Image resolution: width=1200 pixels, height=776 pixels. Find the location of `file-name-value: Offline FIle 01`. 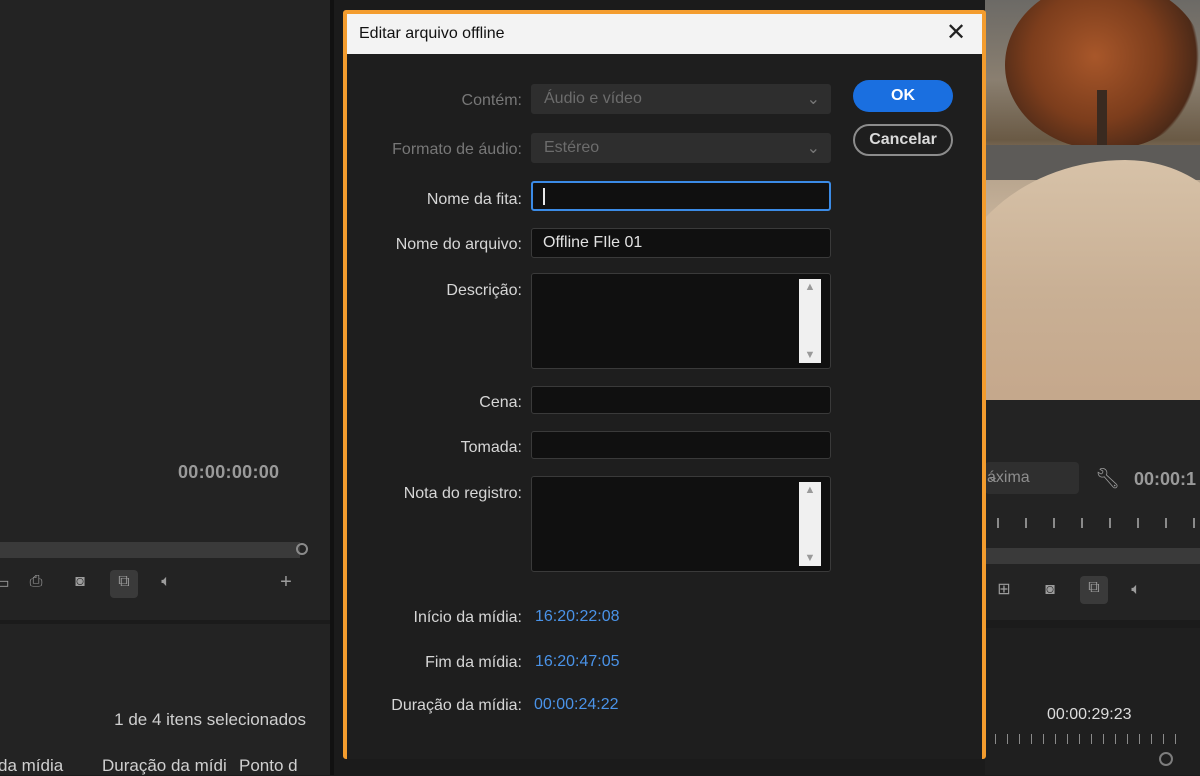

file-name-value: Offline FIle 01 is located at coordinates (593, 242).